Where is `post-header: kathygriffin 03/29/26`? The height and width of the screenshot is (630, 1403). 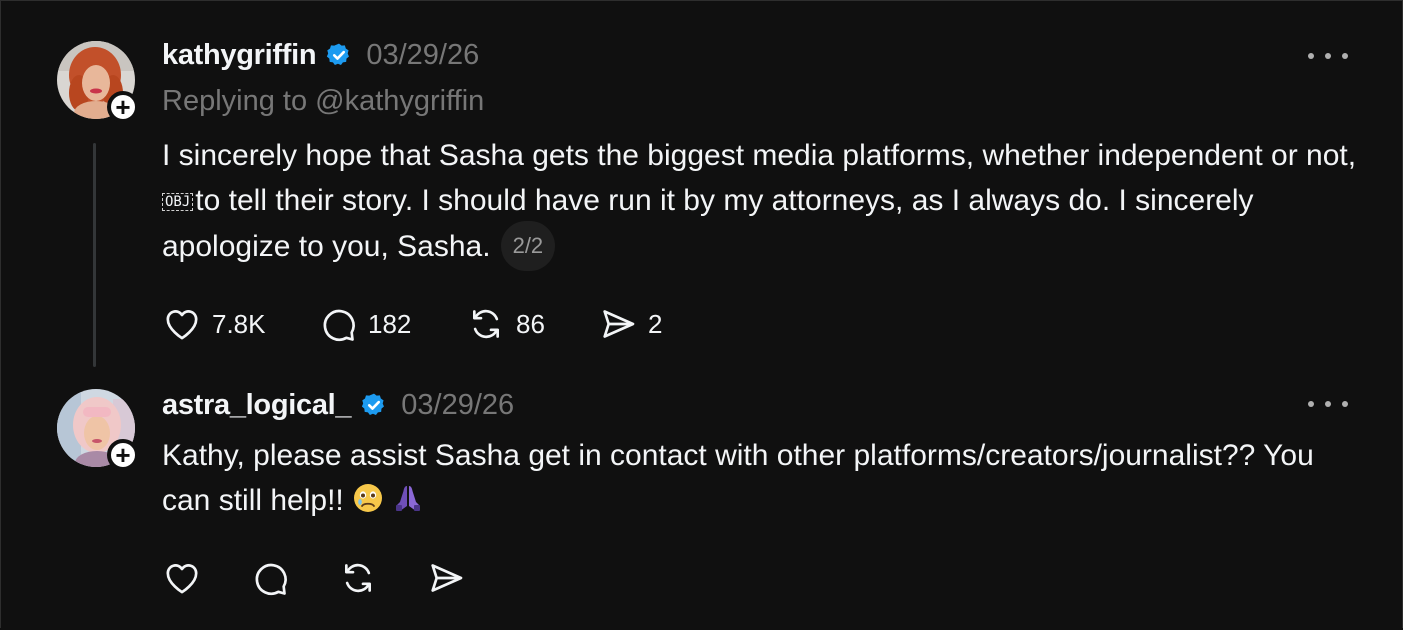 post-header: kathygriffin 03/29/26 is located at coordinates (320, 55).